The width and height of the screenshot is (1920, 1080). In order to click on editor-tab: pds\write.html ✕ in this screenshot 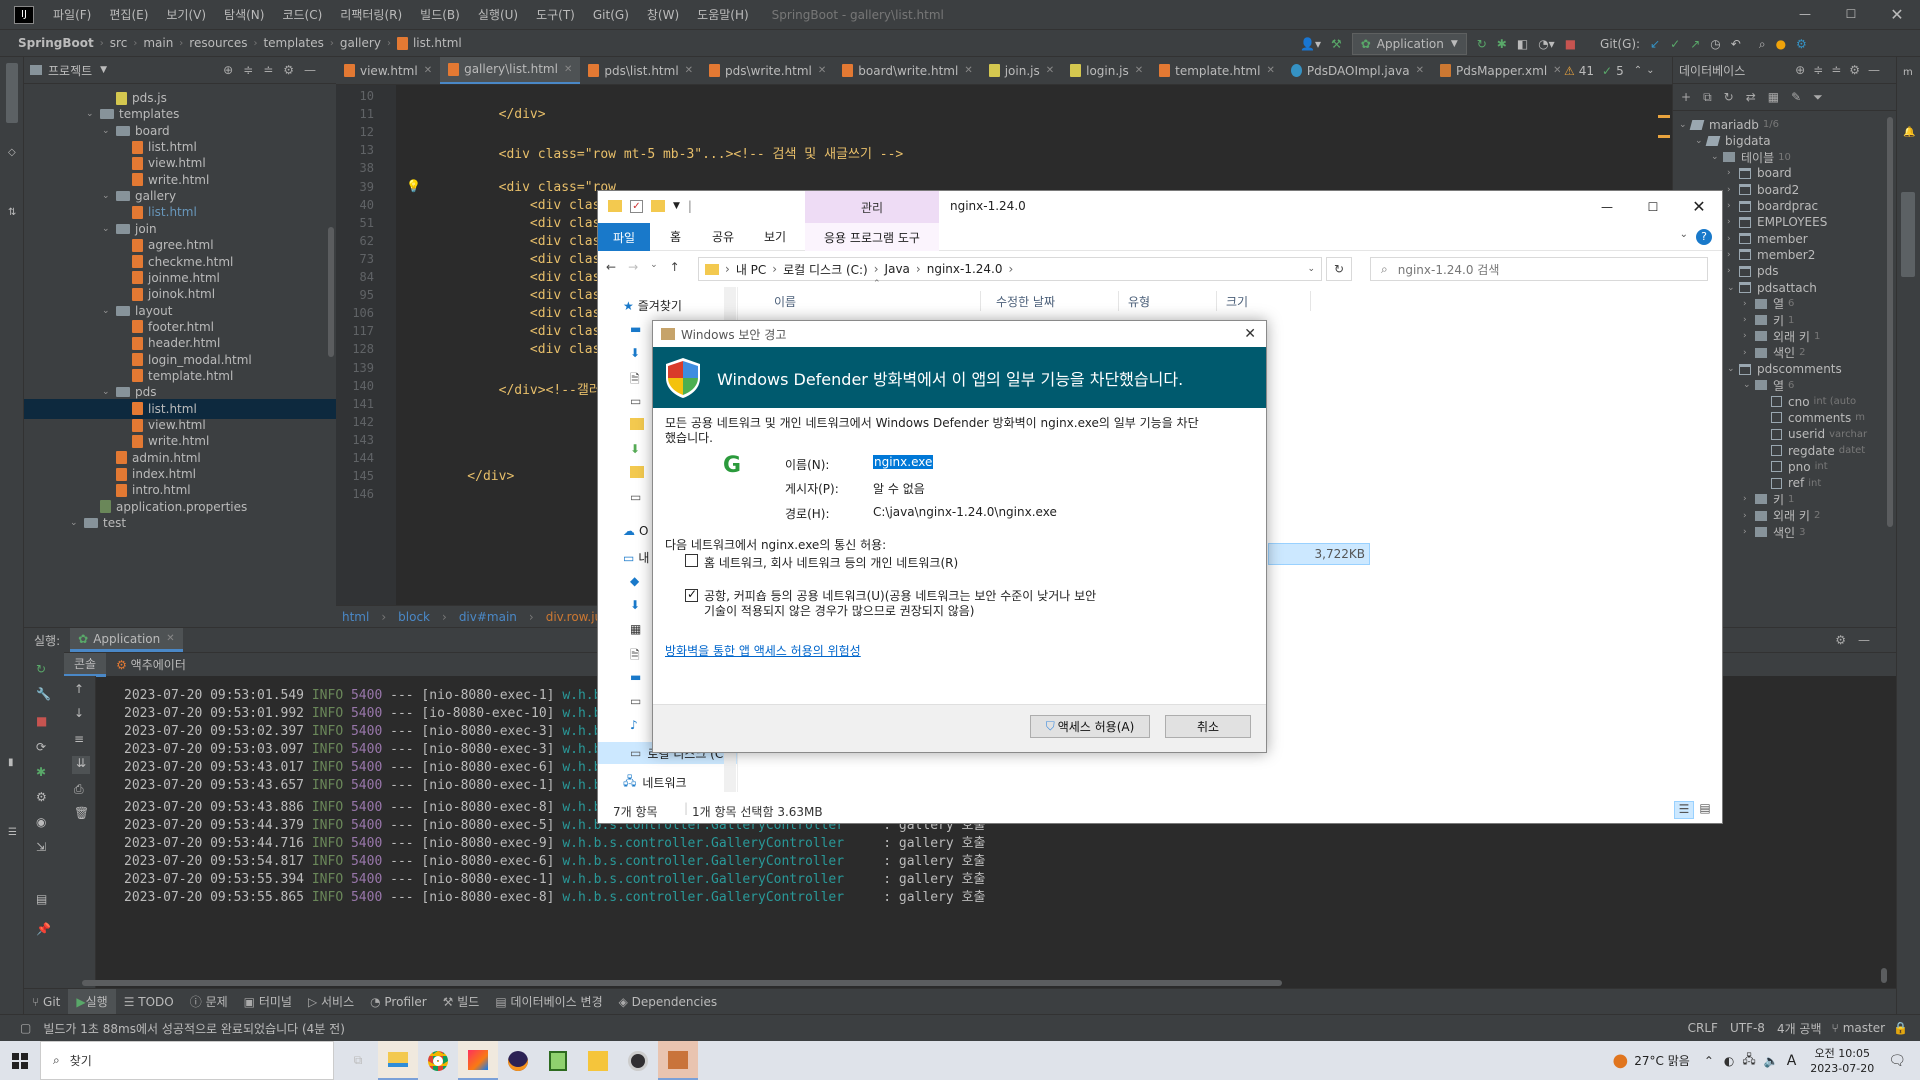, I will do `click(767, 70)`.